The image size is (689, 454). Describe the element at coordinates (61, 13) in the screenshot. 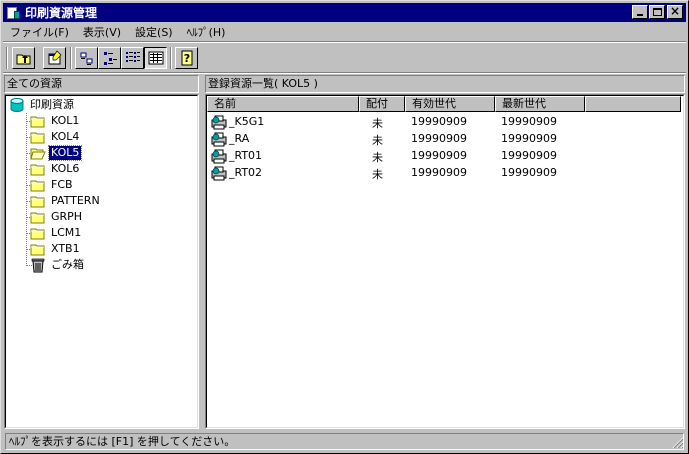

I see `window-title: 印刷資源管理` at that location.